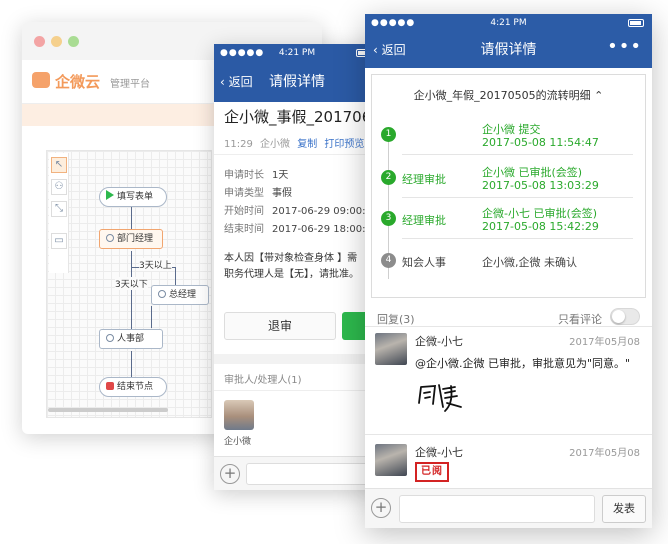 Image resolution: width=668 pixels, height=544 pixels. Describe the element at coordinates (636, 23) in the screenshot. I see `battery-icon` at that location.